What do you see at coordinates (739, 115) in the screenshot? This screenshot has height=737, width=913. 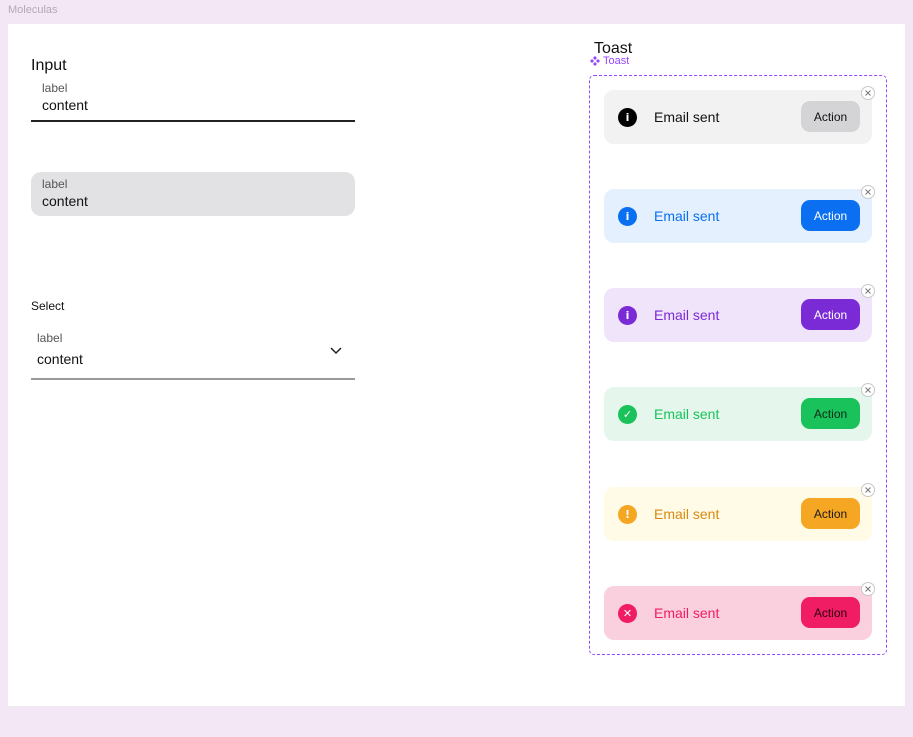 I see `toast-neutral: i Email sent Action` at bounding box center [739, 115].